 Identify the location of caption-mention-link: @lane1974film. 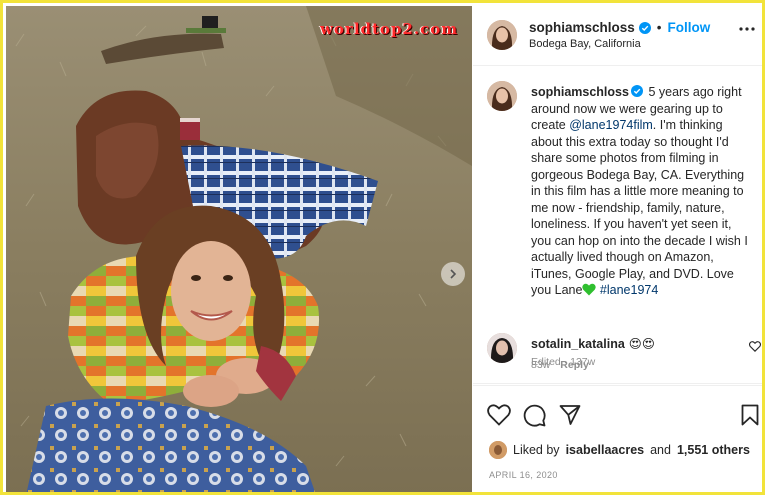
(611, 125).